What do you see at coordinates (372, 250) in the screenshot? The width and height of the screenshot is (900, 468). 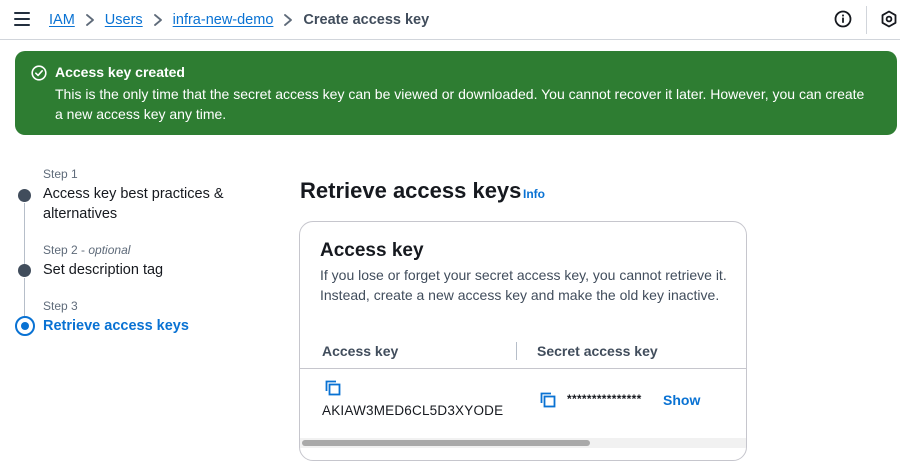 I see `card-title: Access key` at bounding box center [372, 250].